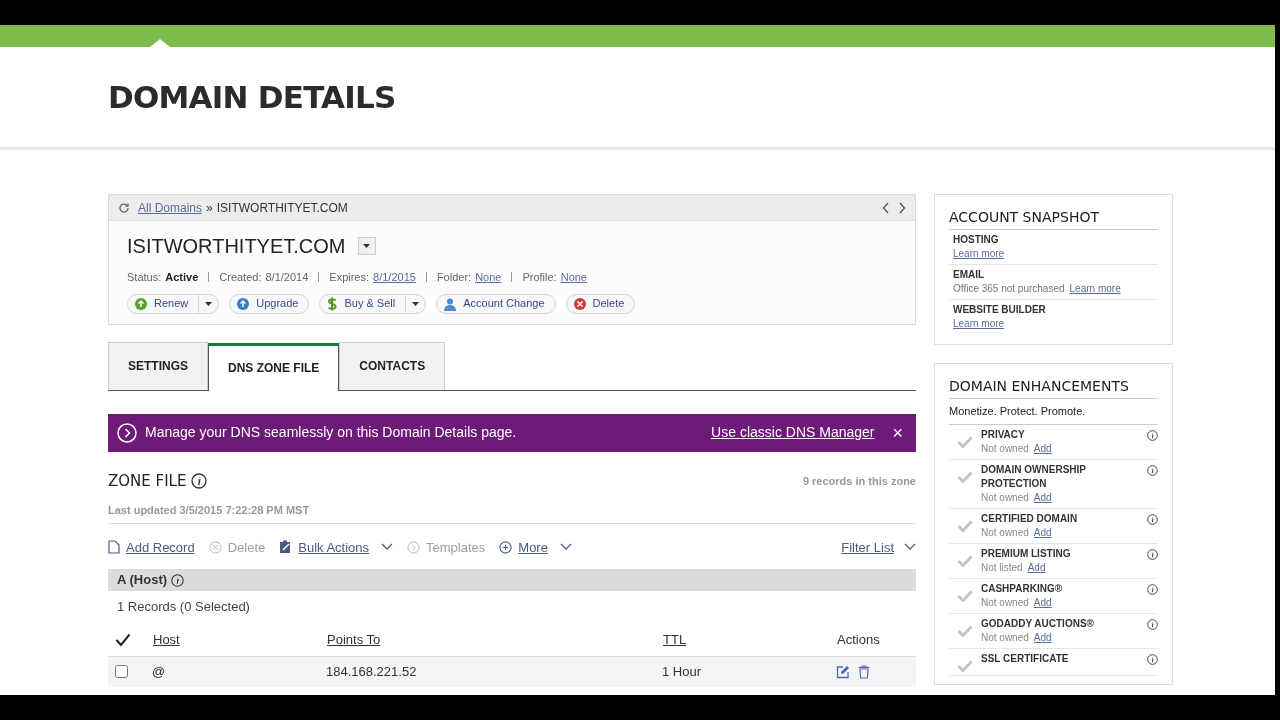  I want to click on action-button: Account Change, so click(496, 303).